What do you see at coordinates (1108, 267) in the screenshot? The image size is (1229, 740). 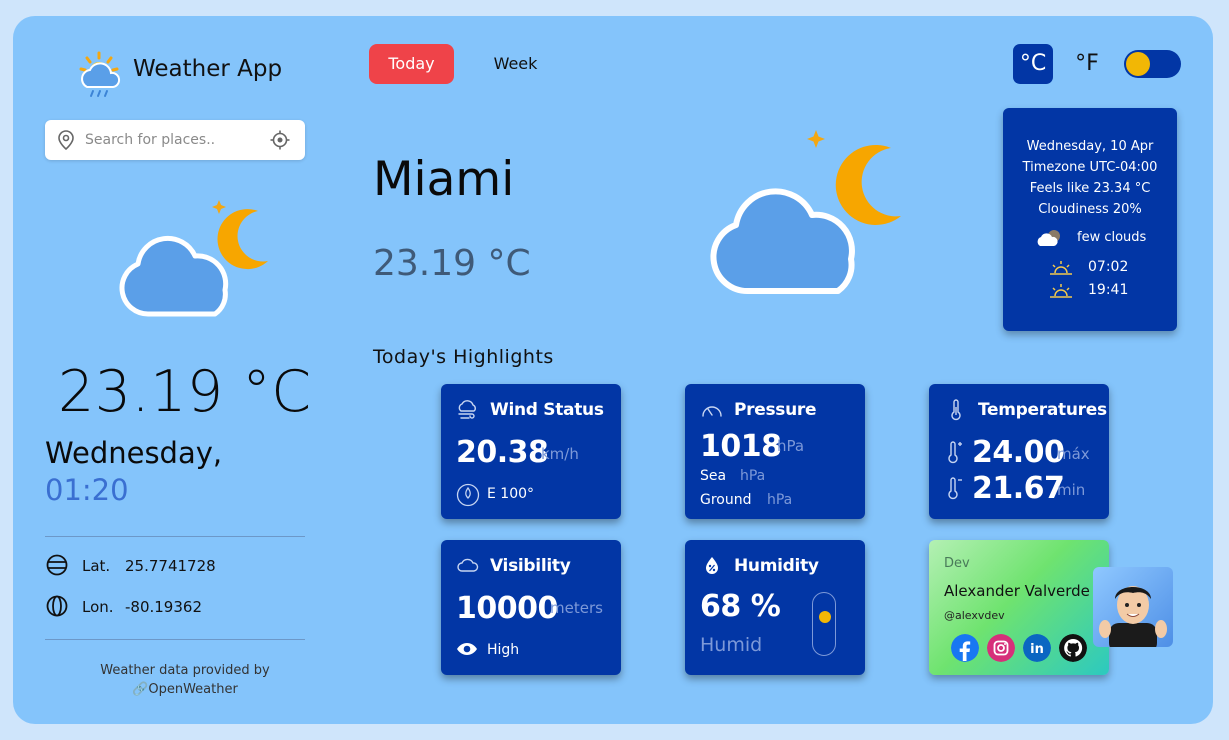 I see `sunrise-time: 07:02` at bounding box center [1108, 267].